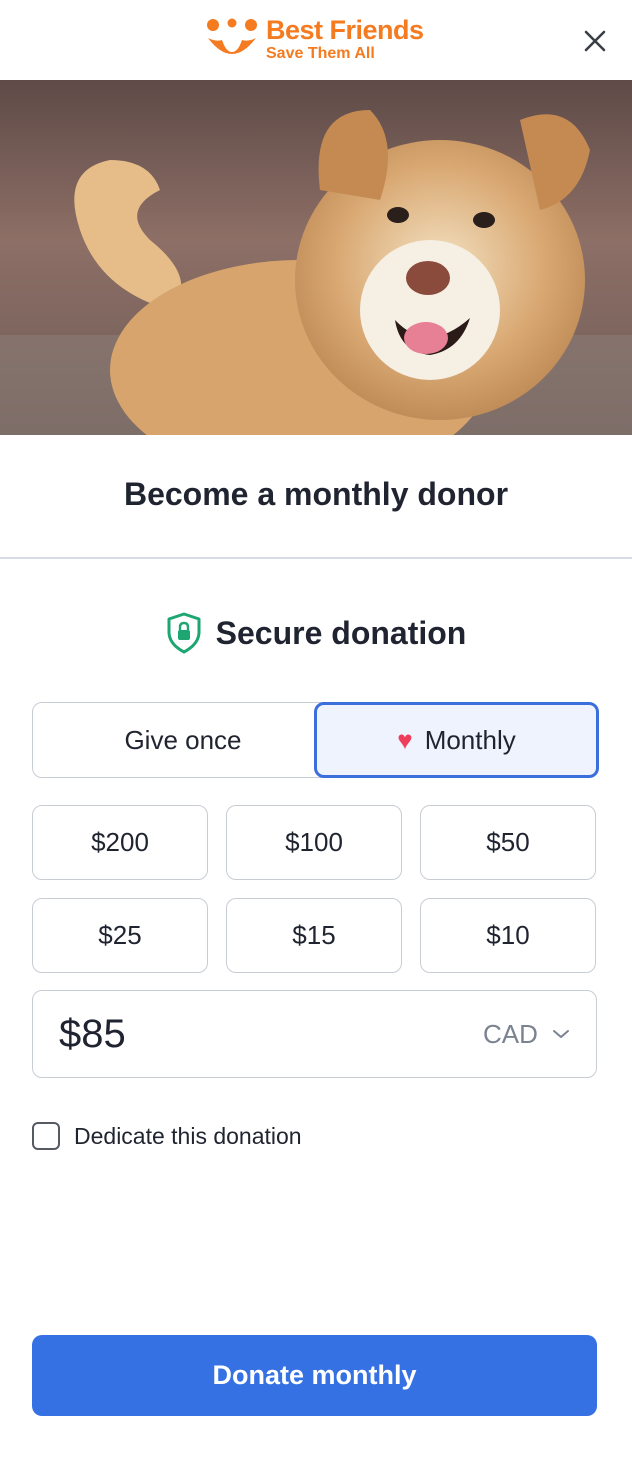  What do you see at coordinates (510, 1033) in the screenshot?
I see `currency-label: CAD` at bounding box center [510, 1033].